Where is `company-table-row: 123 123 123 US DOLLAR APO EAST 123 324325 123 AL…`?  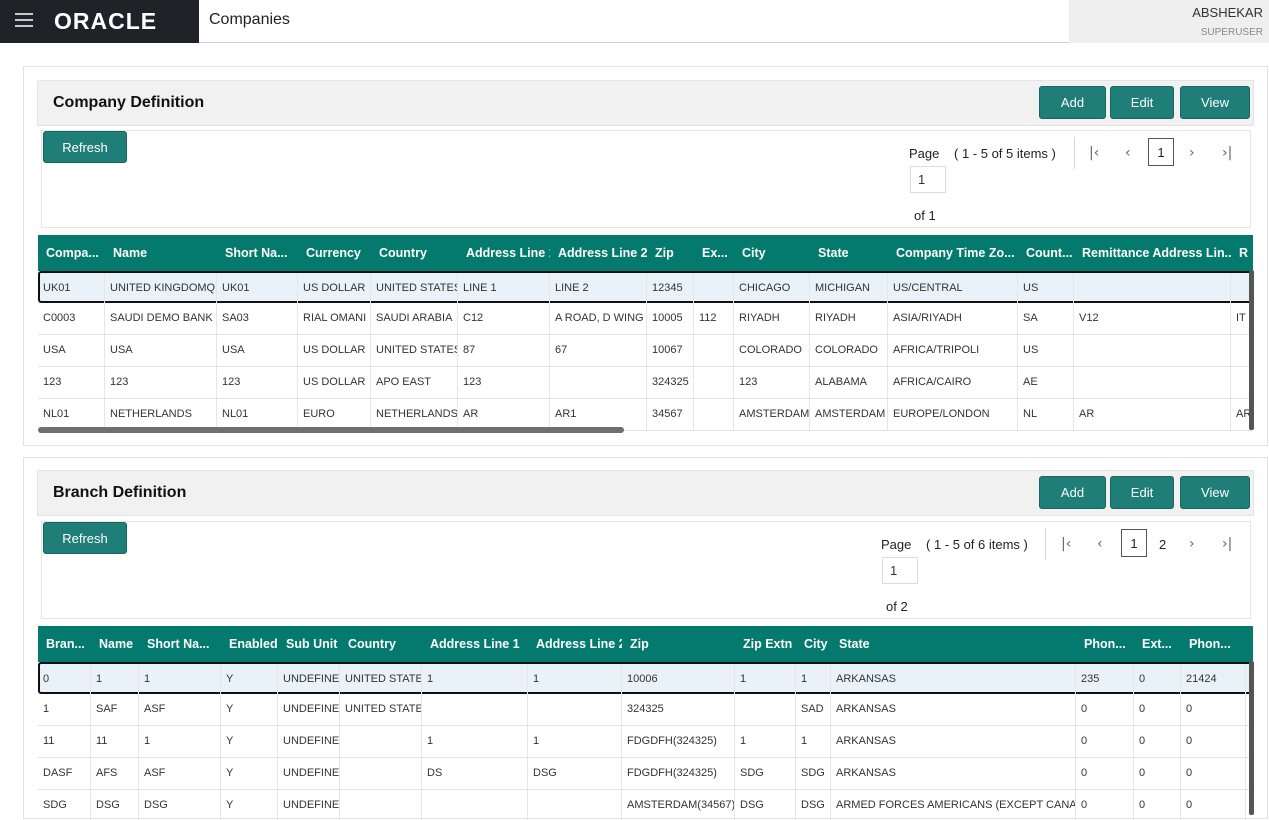 company-table-row: 123 123 123 US DOLLAR APO EAST 123 324325 123 AL… is located at coordinates (645, 383).